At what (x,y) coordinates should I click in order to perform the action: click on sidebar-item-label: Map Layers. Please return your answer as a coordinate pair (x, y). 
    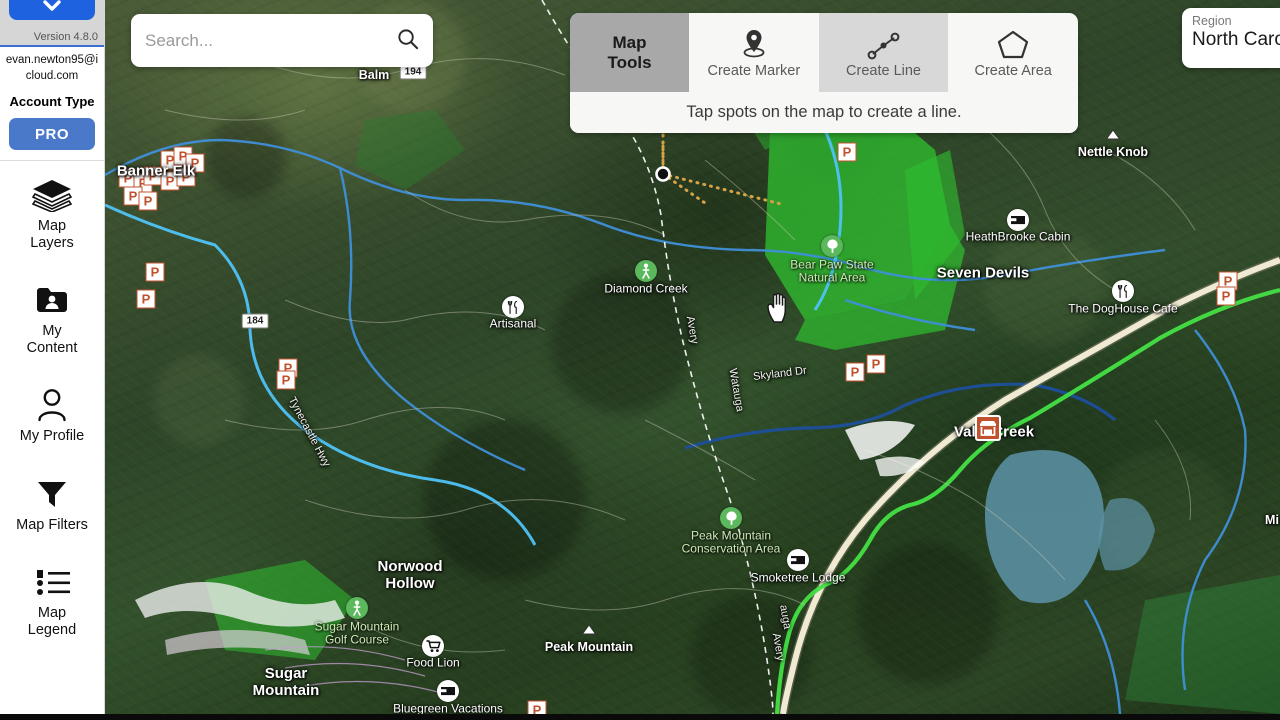
    Looking at the image, I should click on (52, 235).